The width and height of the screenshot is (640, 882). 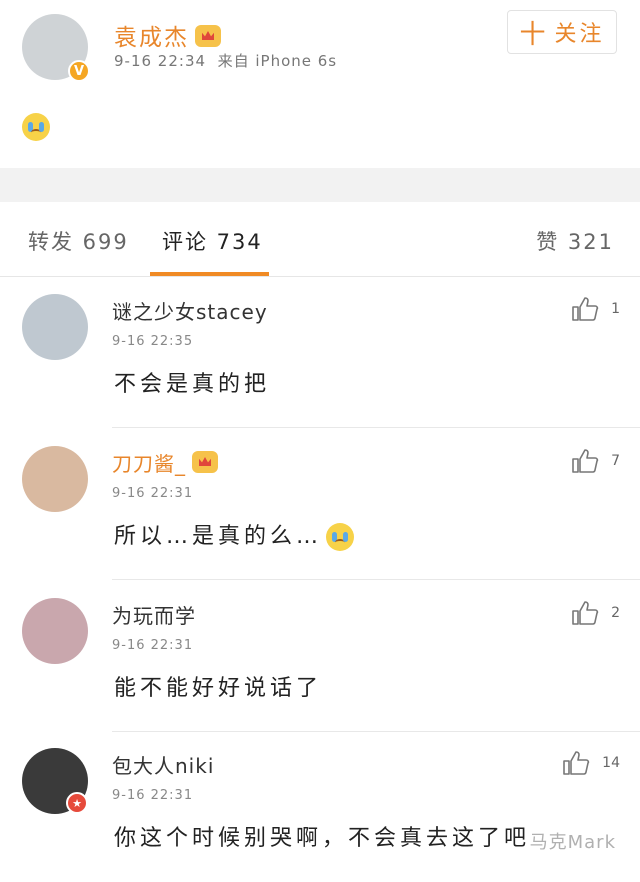 I want to click on like-count: 2, so click(x=615, y=613).